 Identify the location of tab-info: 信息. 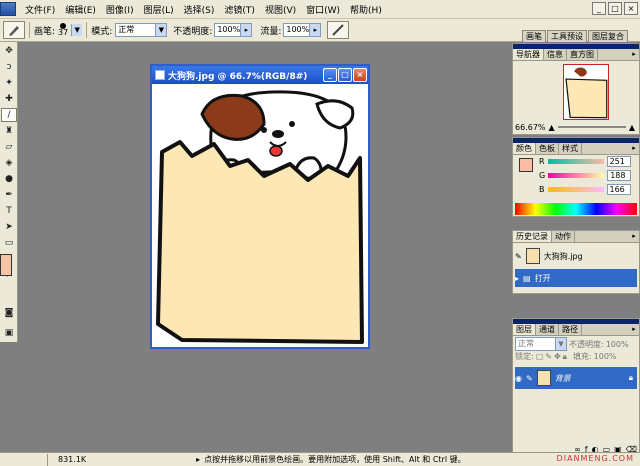
(555, 54).